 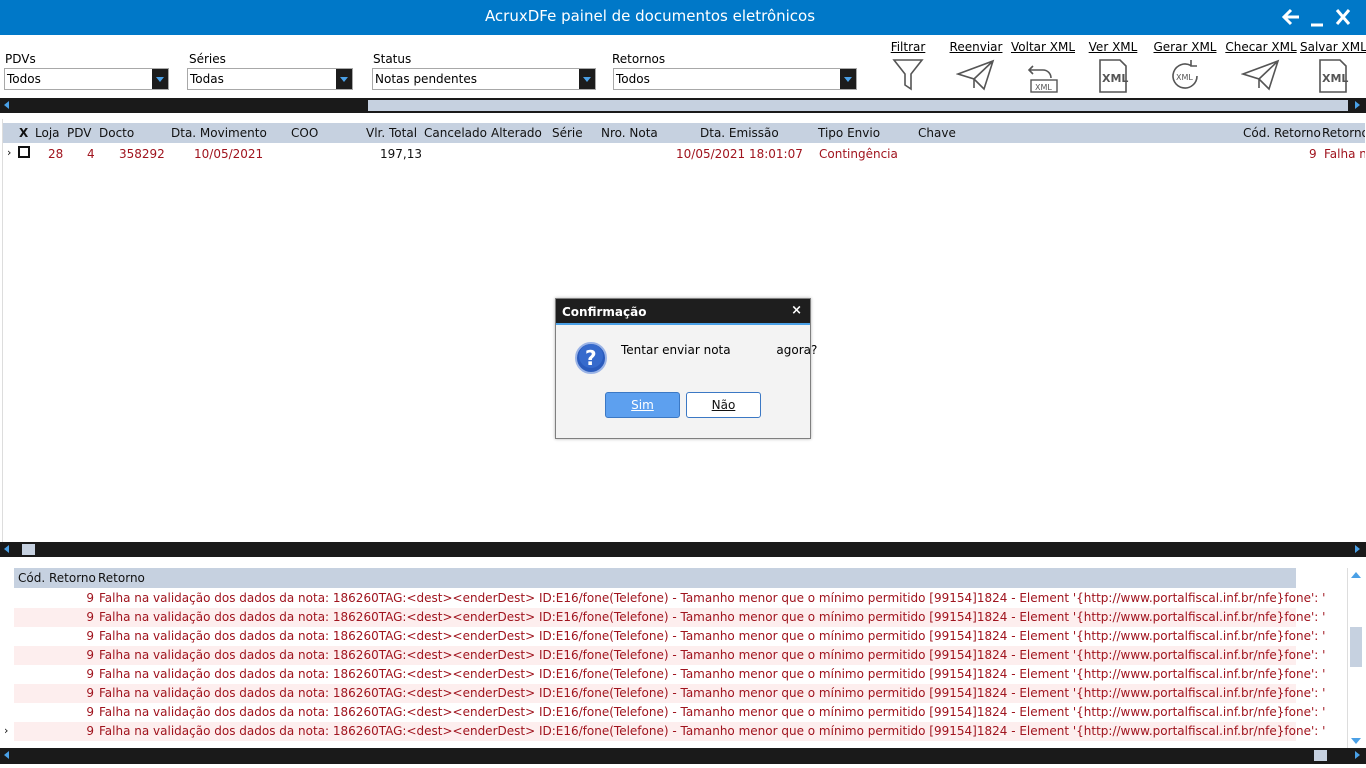 What do you see at coordinates (455, 133) in the screenshot?
I see `col-cancelado: Cancelado` at bounding box center [455, 133].